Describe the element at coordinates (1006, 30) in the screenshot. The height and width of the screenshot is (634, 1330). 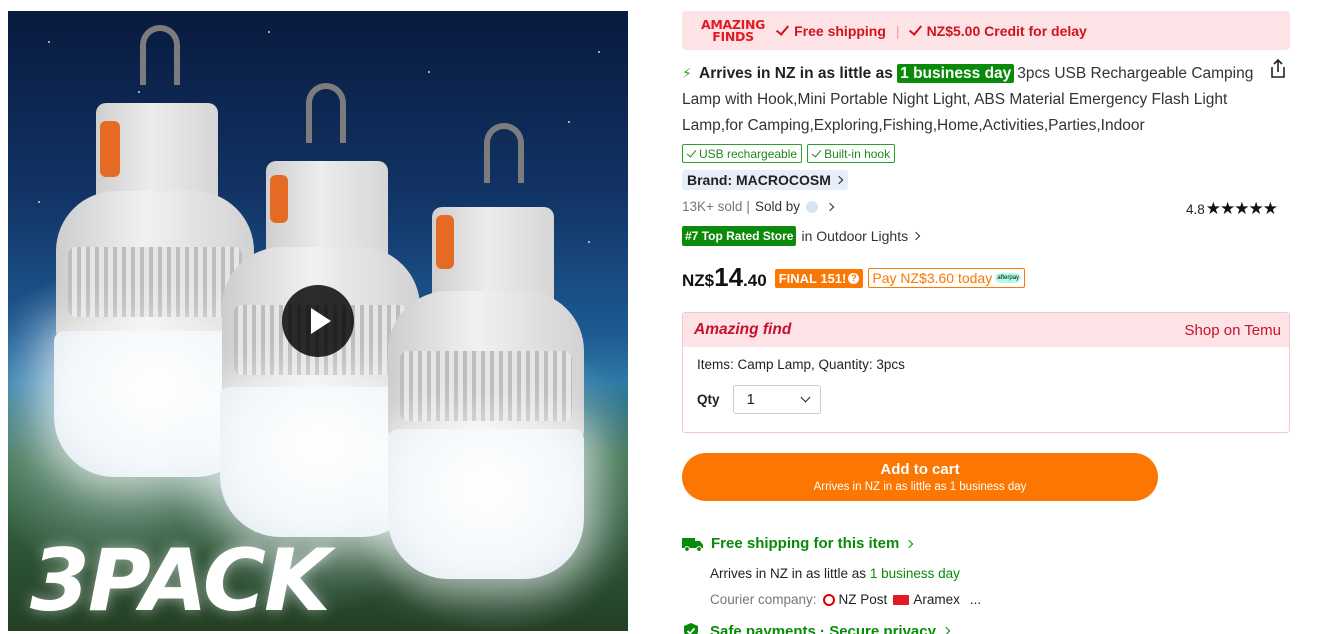
I see `delay-credit-label: NZ$5.00 Credit for delay` at that location.